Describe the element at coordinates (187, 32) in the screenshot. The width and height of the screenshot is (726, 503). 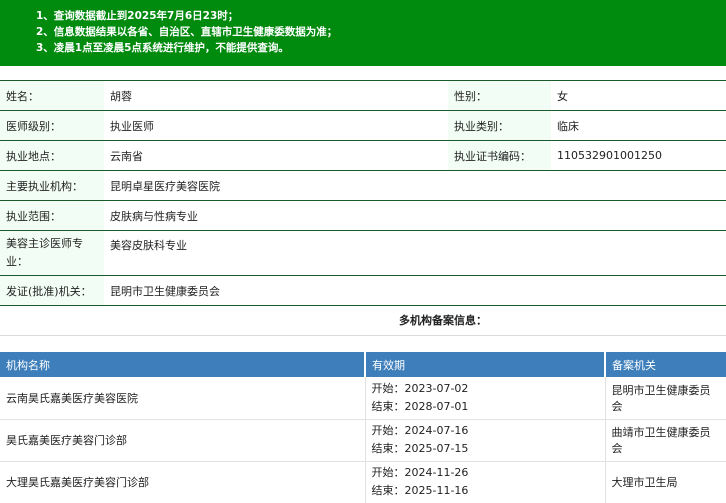
I see `notice-line-2: 2、信息数据结果以各省、自治区、直辖市卫生健康委数据为准；` at that location.